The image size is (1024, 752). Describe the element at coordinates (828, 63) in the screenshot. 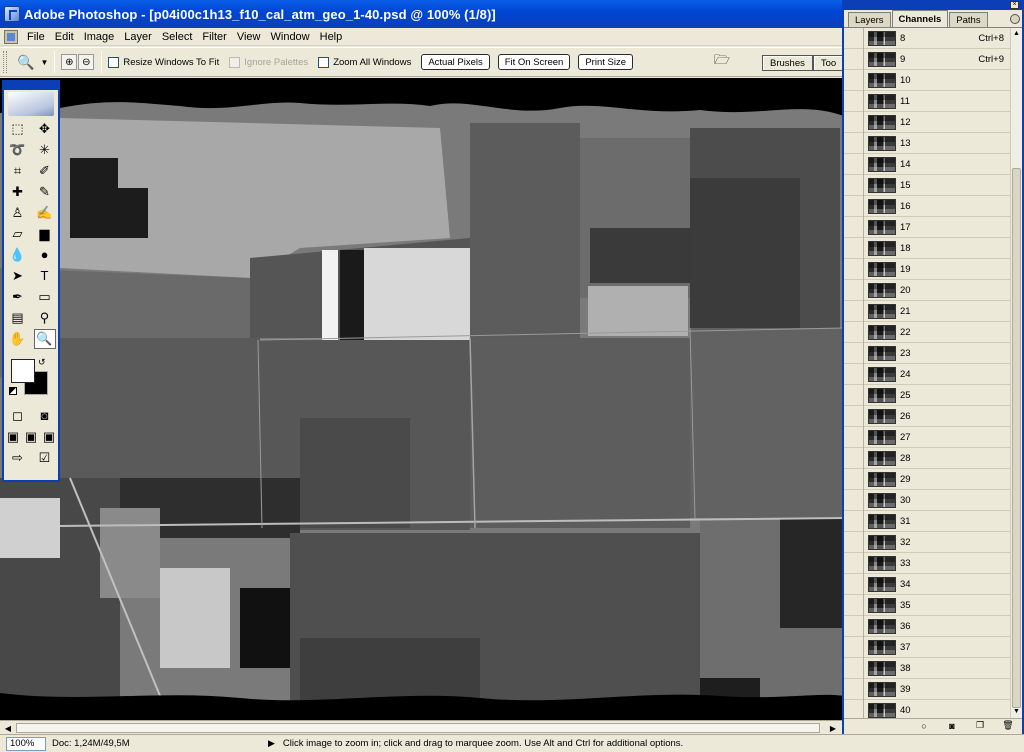

I see `tool-presets-tab: Too` at that location.